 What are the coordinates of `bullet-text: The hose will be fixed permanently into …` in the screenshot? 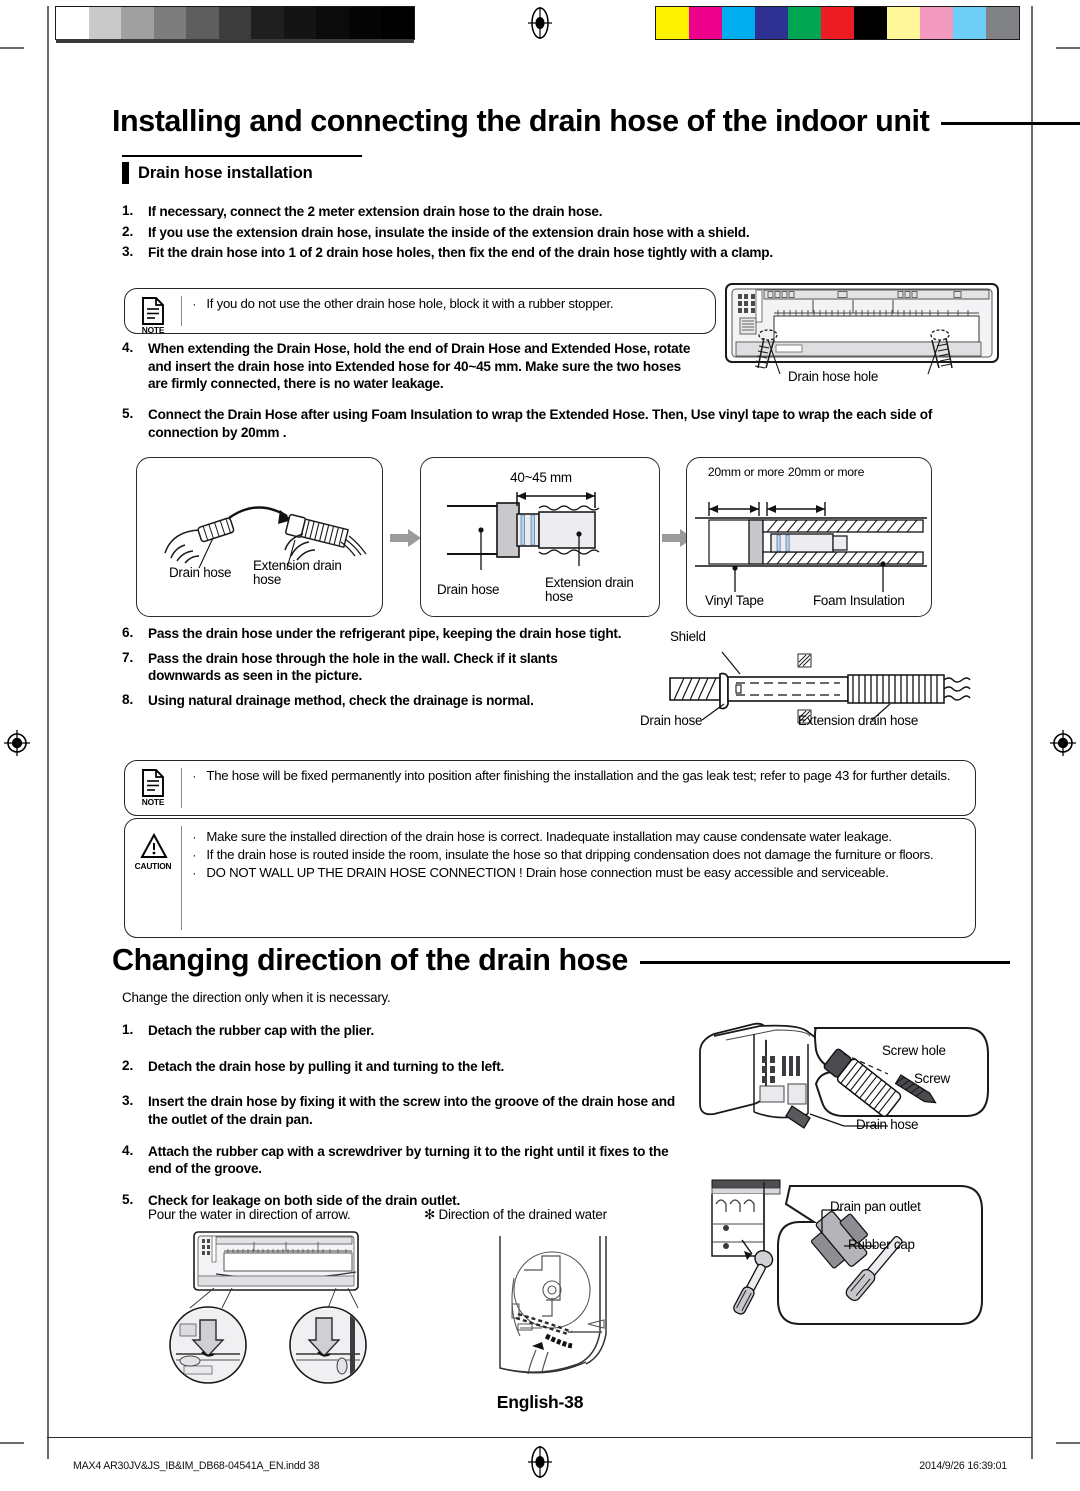 It's located at (578, 775).